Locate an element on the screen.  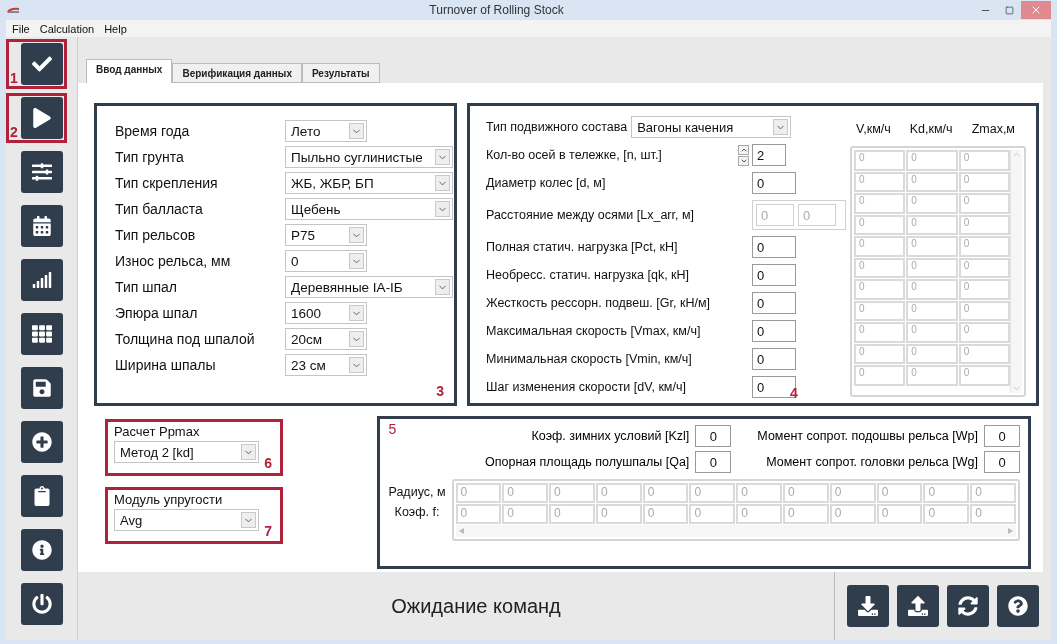
power-icon is located at coordinates (42, 604).